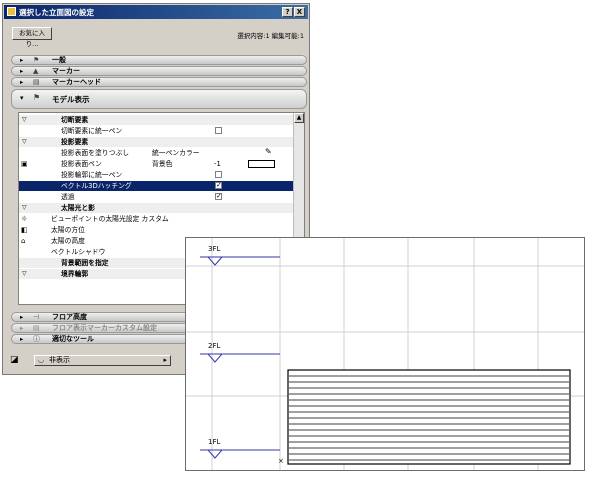 This screenshot has height=480, width=595. Describe the element at coordinates (157, 197) in the screenshot. I see `setting-row: 透過 ✓` at that location.